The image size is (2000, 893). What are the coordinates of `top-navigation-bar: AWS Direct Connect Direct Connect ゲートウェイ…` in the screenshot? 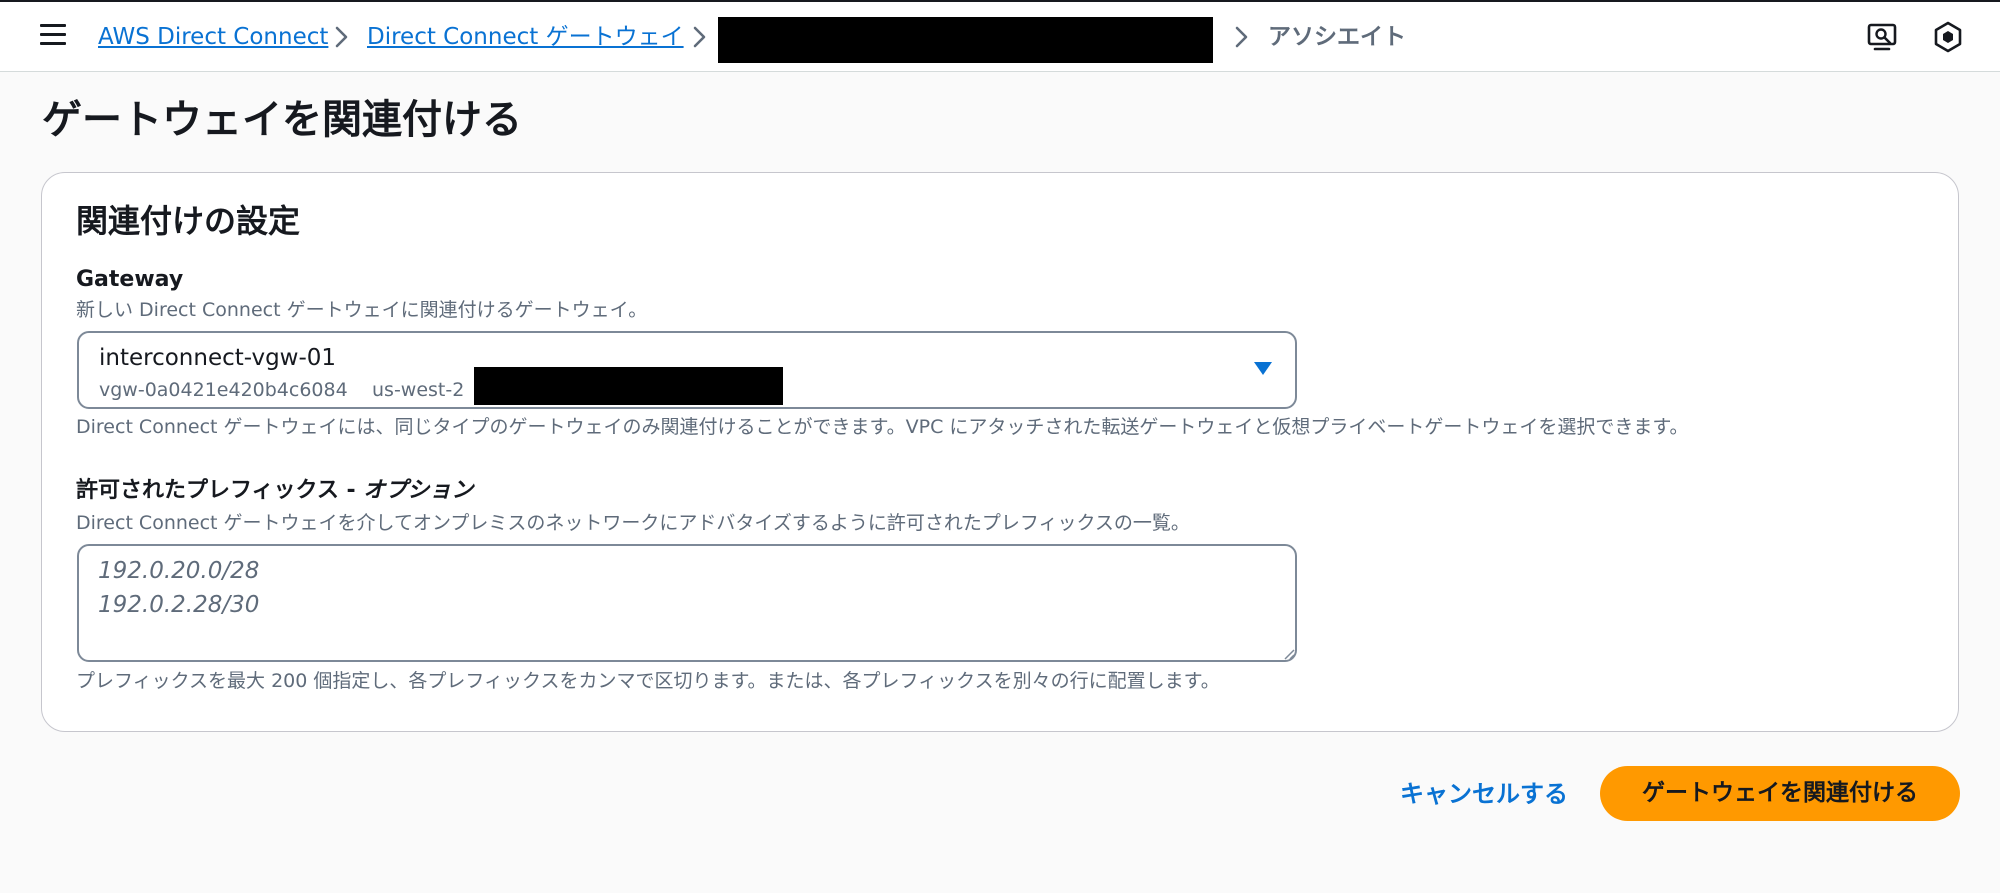 It's located at (1000, 36).